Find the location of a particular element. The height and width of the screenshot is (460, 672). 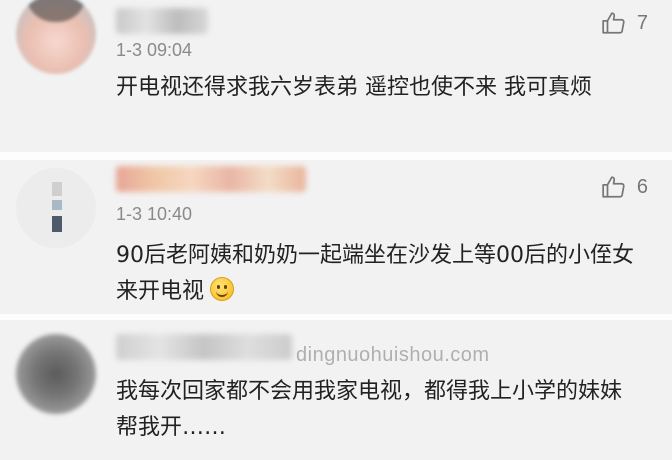

comment-text: 90后老阿姨和奶奶一起端坐在沙发上等00后的小侄女来开电视 is located at coordinates (376, 274).